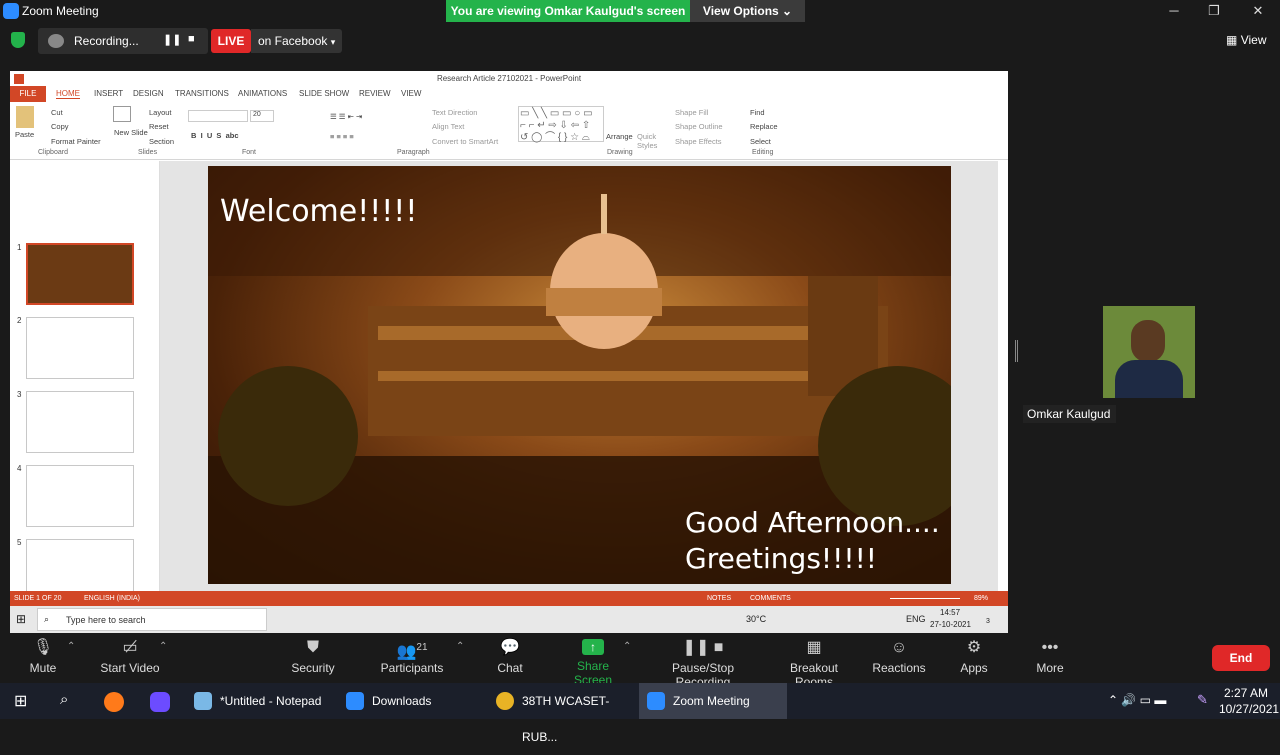 Image resolution: width=1280 pixels, height=755 pixels. What do you see at coordinates (64, 699) in the screenshot?
I see `search-icon: ⌕` at bounding box center [64, 699].